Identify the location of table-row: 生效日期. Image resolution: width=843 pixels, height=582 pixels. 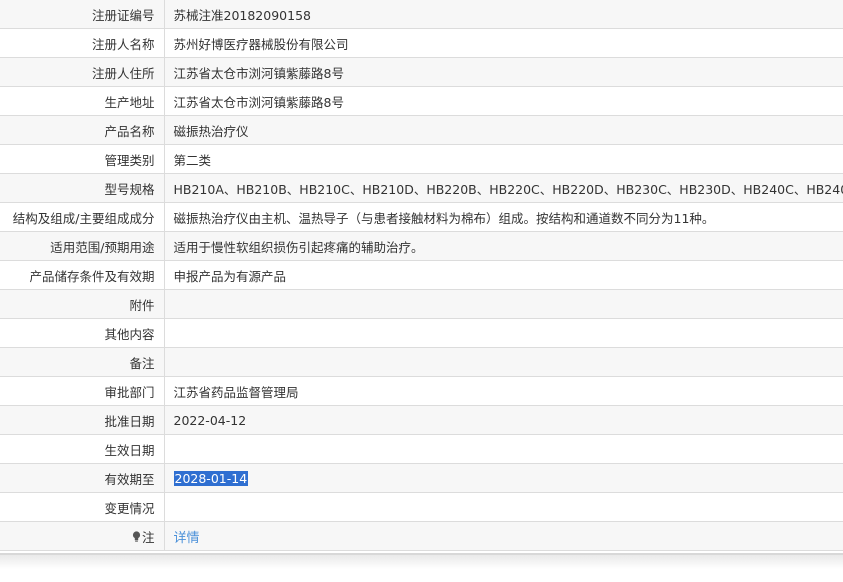
(421, 449).